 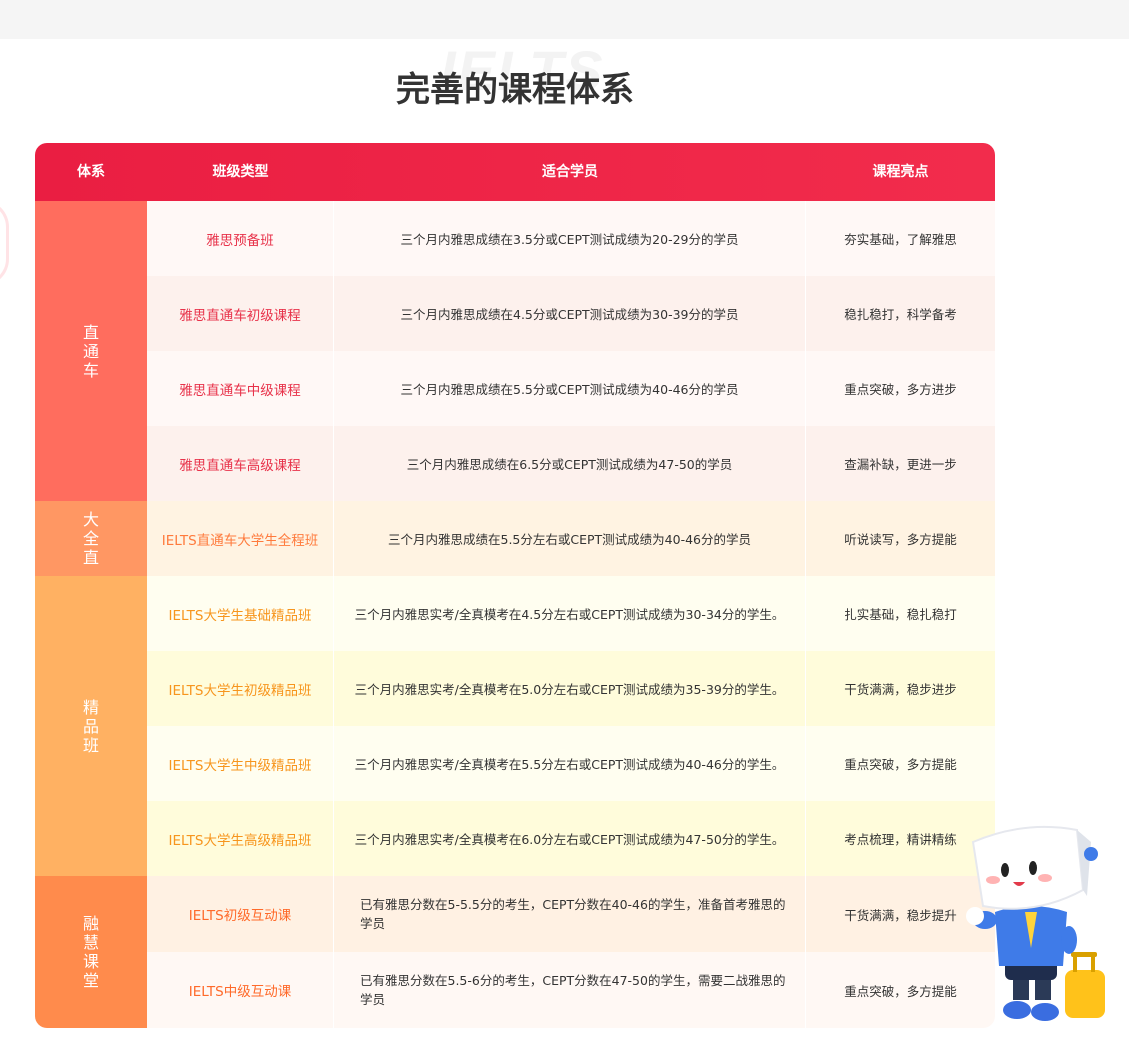 What do you see at coordinates (900, 389) in the screenshot?
I see `highlight-text: 重点突破，多方进步` at bounding box center [900, 389].